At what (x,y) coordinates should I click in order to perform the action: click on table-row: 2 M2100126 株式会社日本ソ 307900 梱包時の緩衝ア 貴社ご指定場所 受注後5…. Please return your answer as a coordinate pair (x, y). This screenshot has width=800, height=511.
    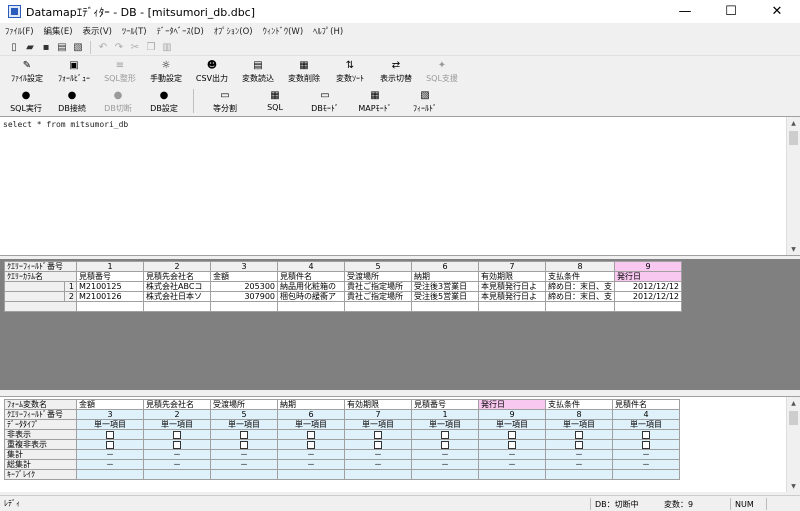
    Looking at the image, I should click on (343, 296).